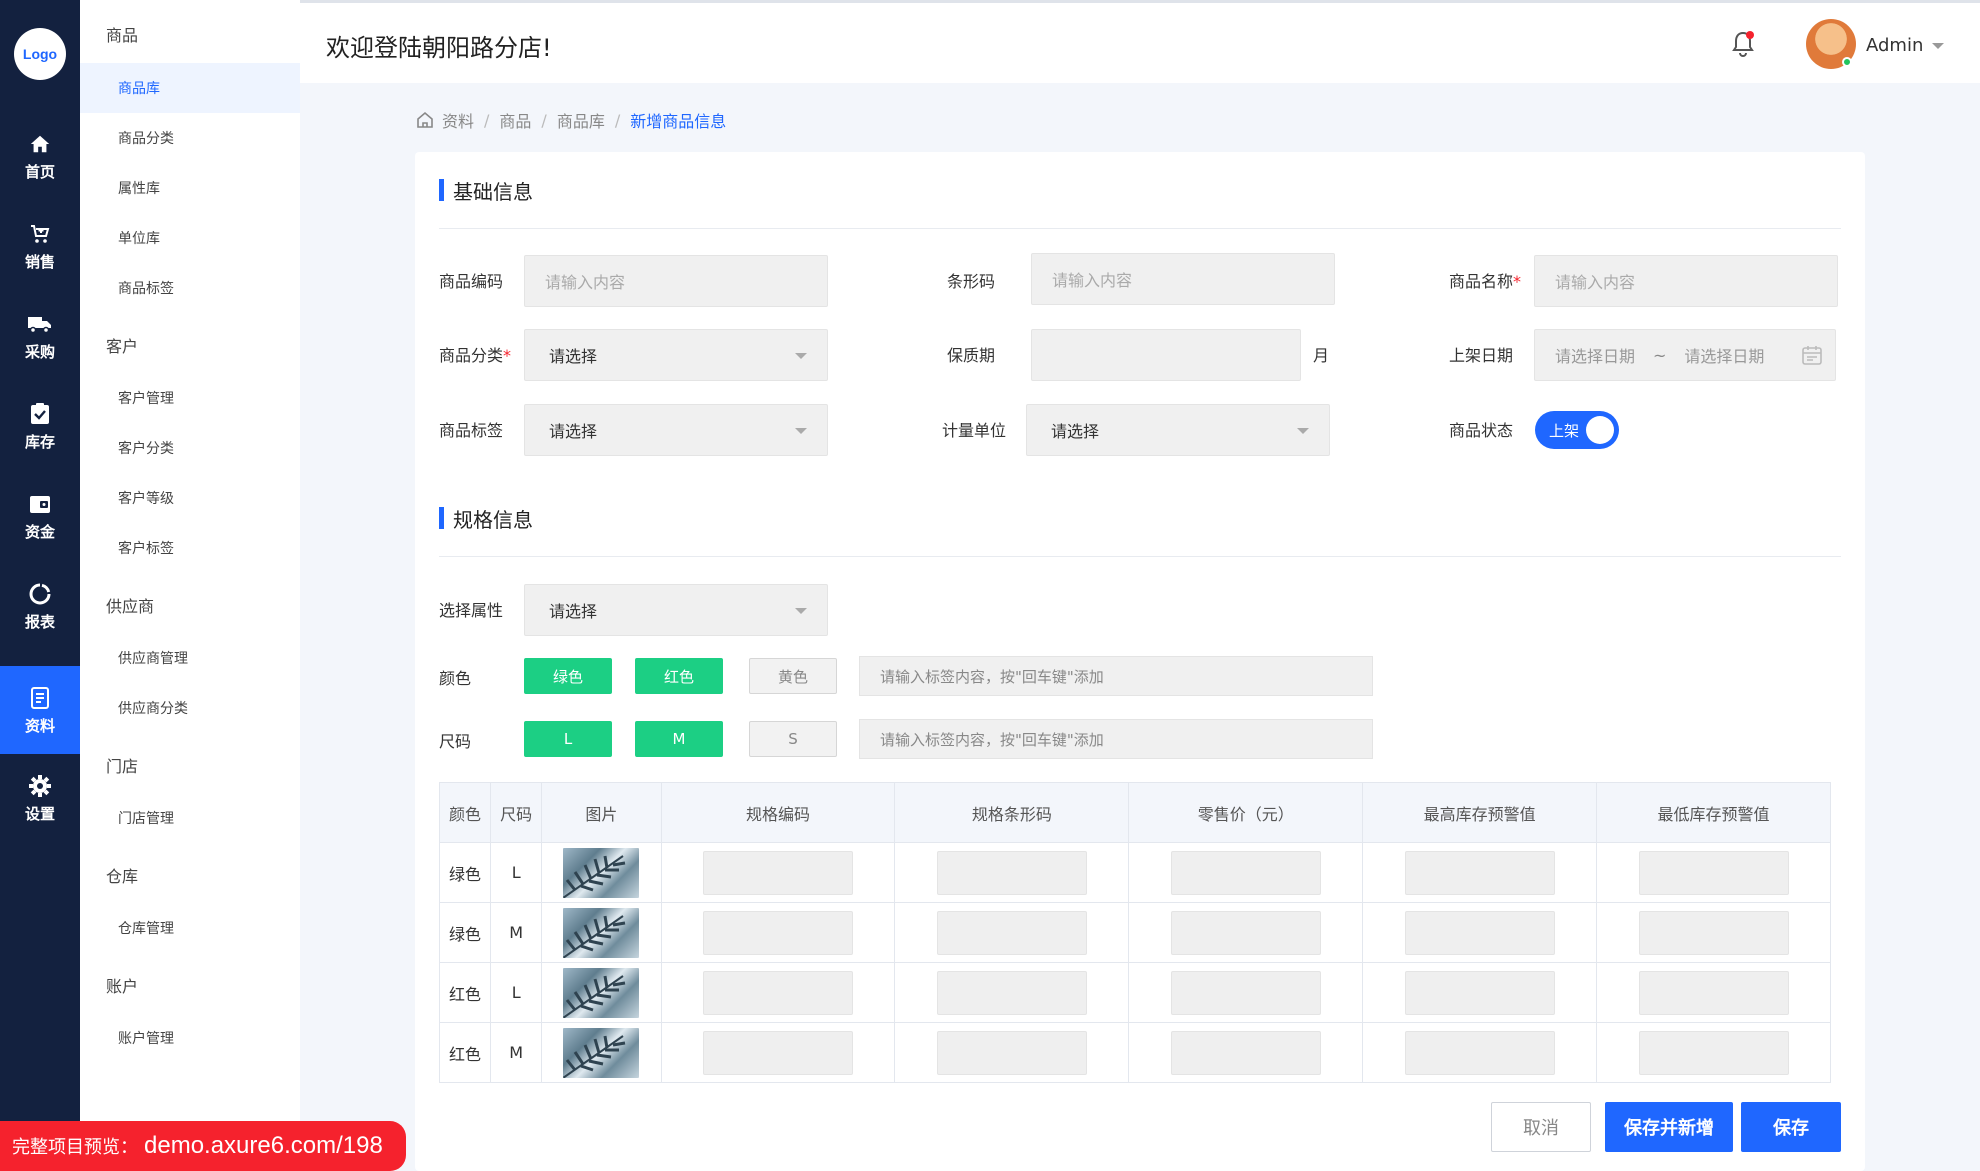 Image resolution: width=1980 pixels, height=1171 pixels. What do you see at coordinates (190, 498) in the screenshot?
I see `menu-item-customer-level: 客户等级` at bounding box center [190, 498].